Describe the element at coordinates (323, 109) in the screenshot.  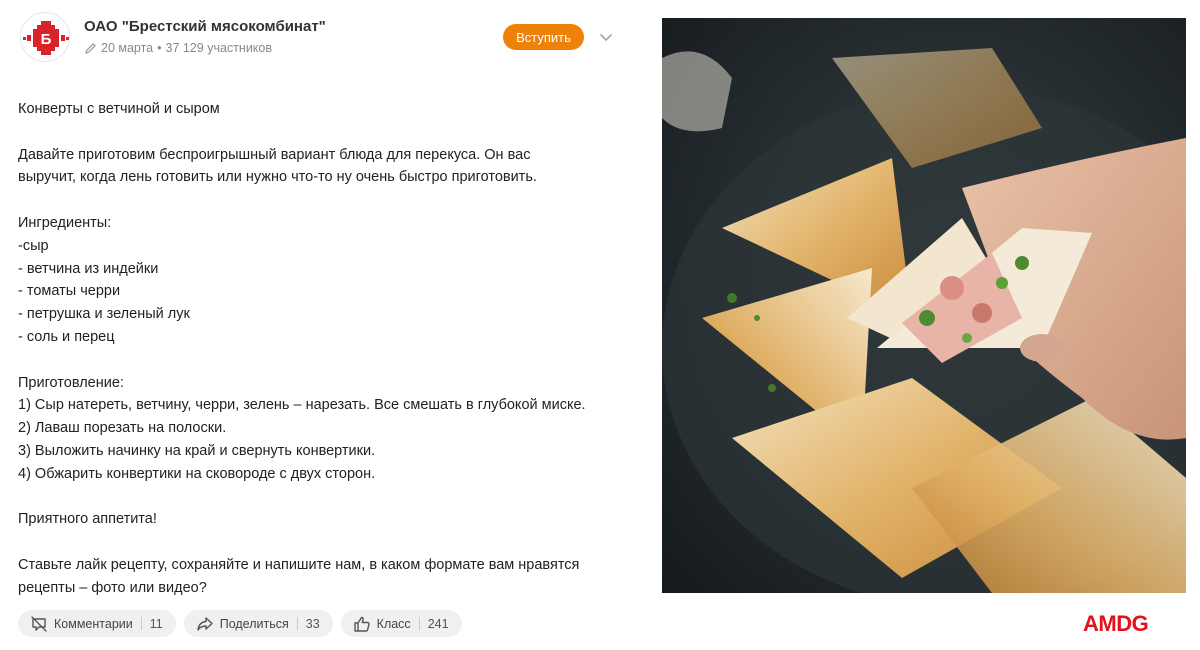
I see `post-title: Конверты с ветчиной и сыром` at that location.